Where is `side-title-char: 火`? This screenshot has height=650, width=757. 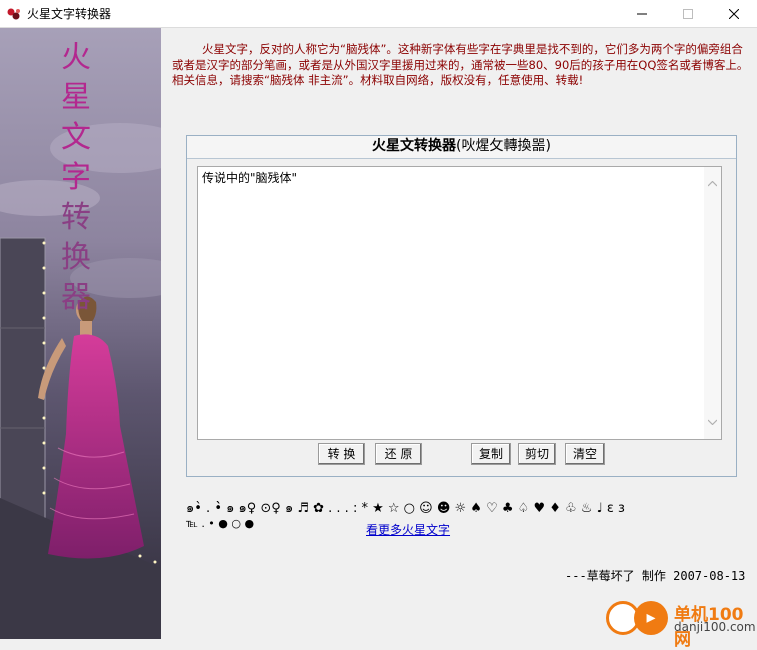 side-title-char: 火 is located at coordinates (76, 57).